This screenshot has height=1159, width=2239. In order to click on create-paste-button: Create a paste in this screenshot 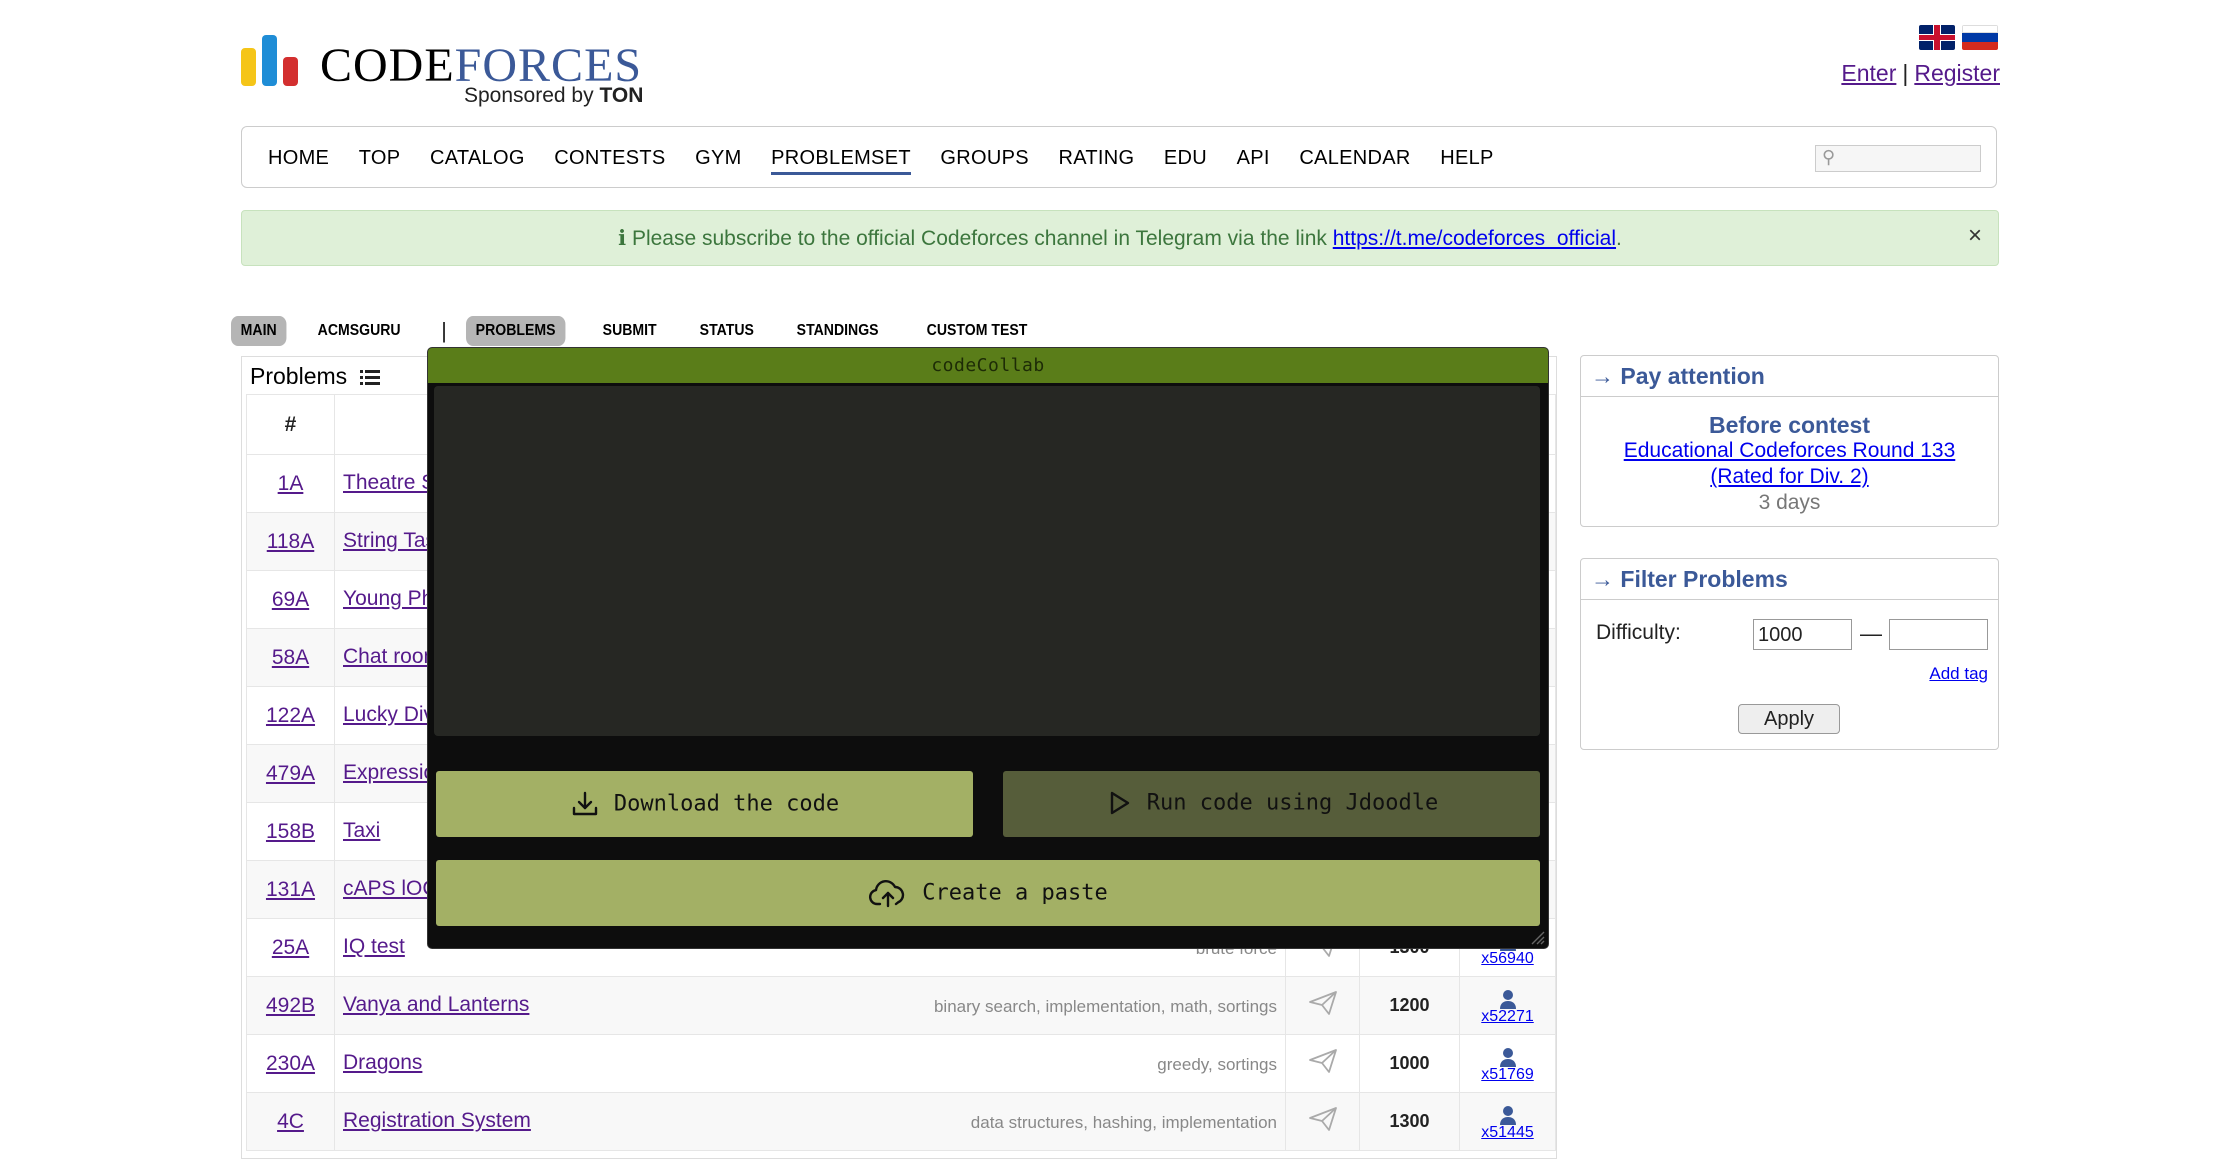, I will do `click(988, 893)`.